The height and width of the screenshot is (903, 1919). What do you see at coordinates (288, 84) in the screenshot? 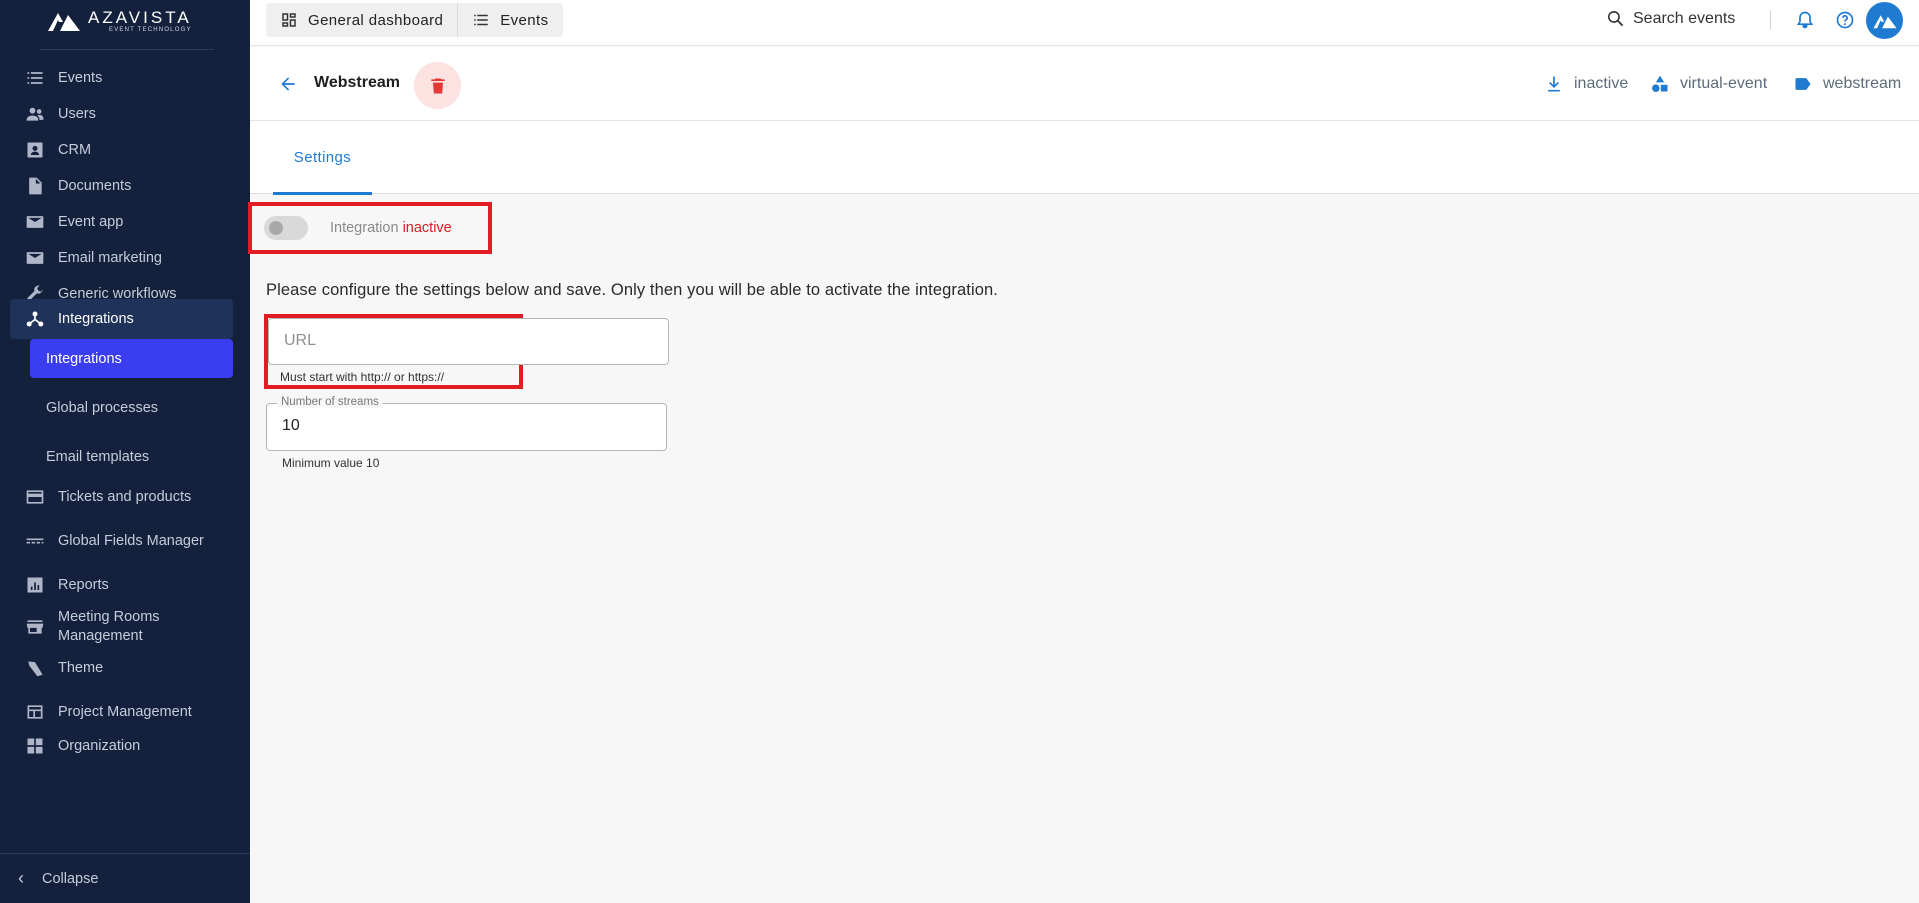
I see `back-arrow-icon` at bounding box center [288, 84].